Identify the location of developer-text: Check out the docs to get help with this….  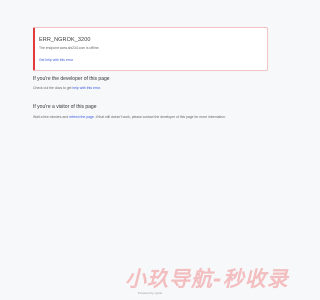
(67, 88).